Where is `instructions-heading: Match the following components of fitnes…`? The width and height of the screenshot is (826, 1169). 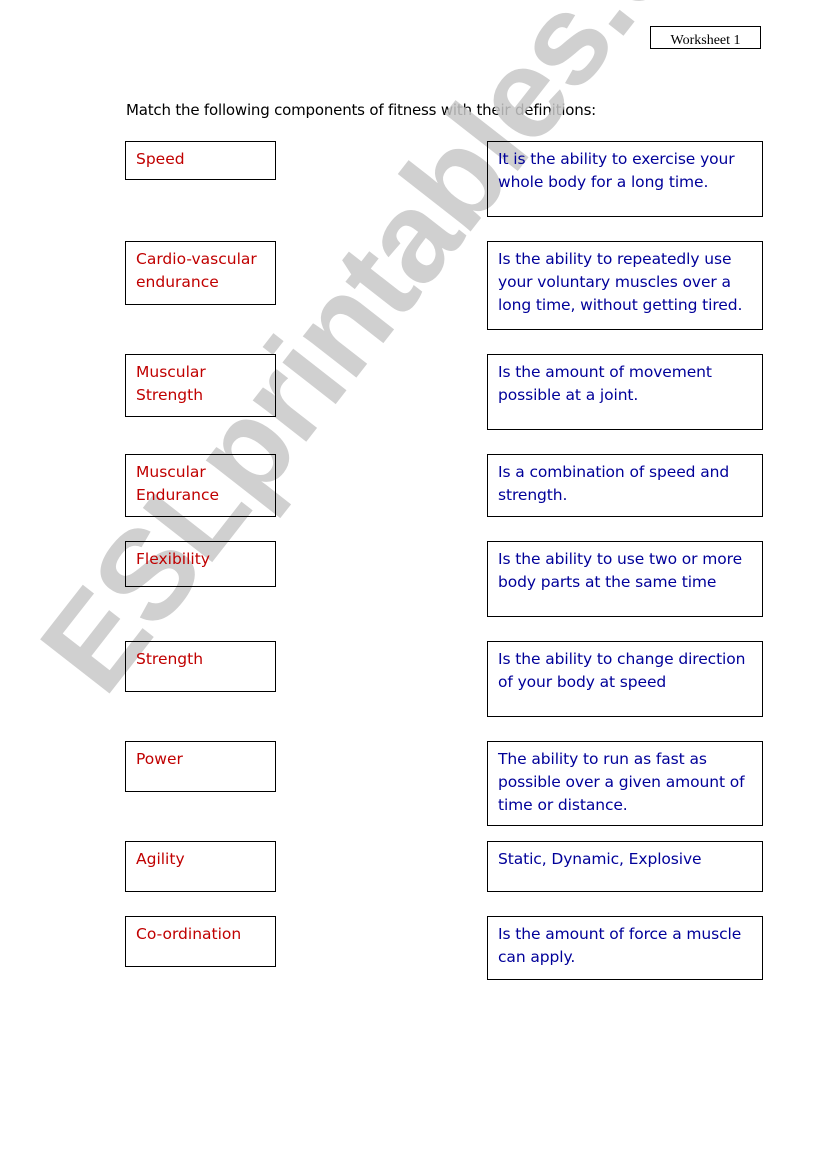 instructions-heading: Match the following components of fitnes… is located at coordinates (361, 110).